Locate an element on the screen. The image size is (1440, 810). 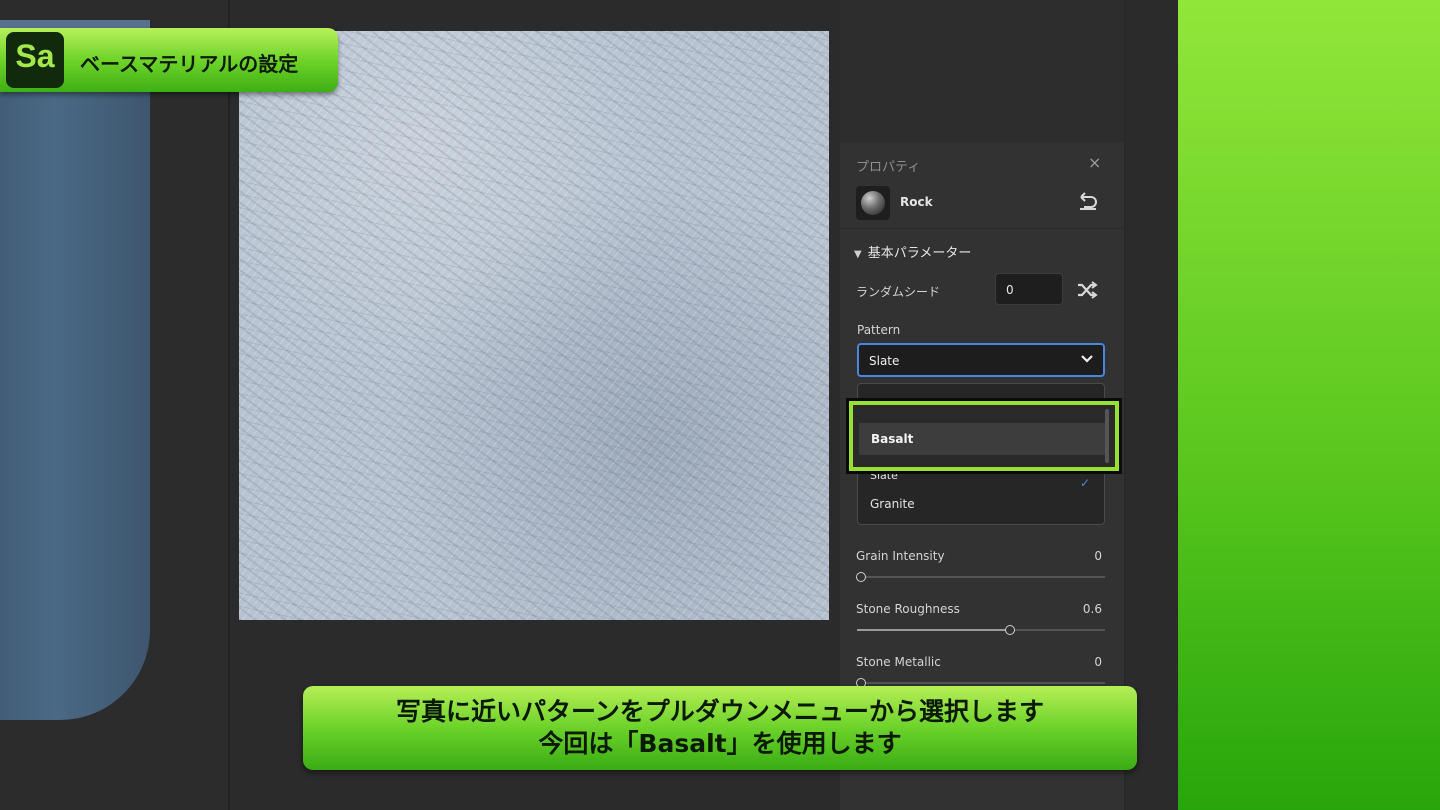
dropdown-scrollbar is located at coordinates (1107, 436).